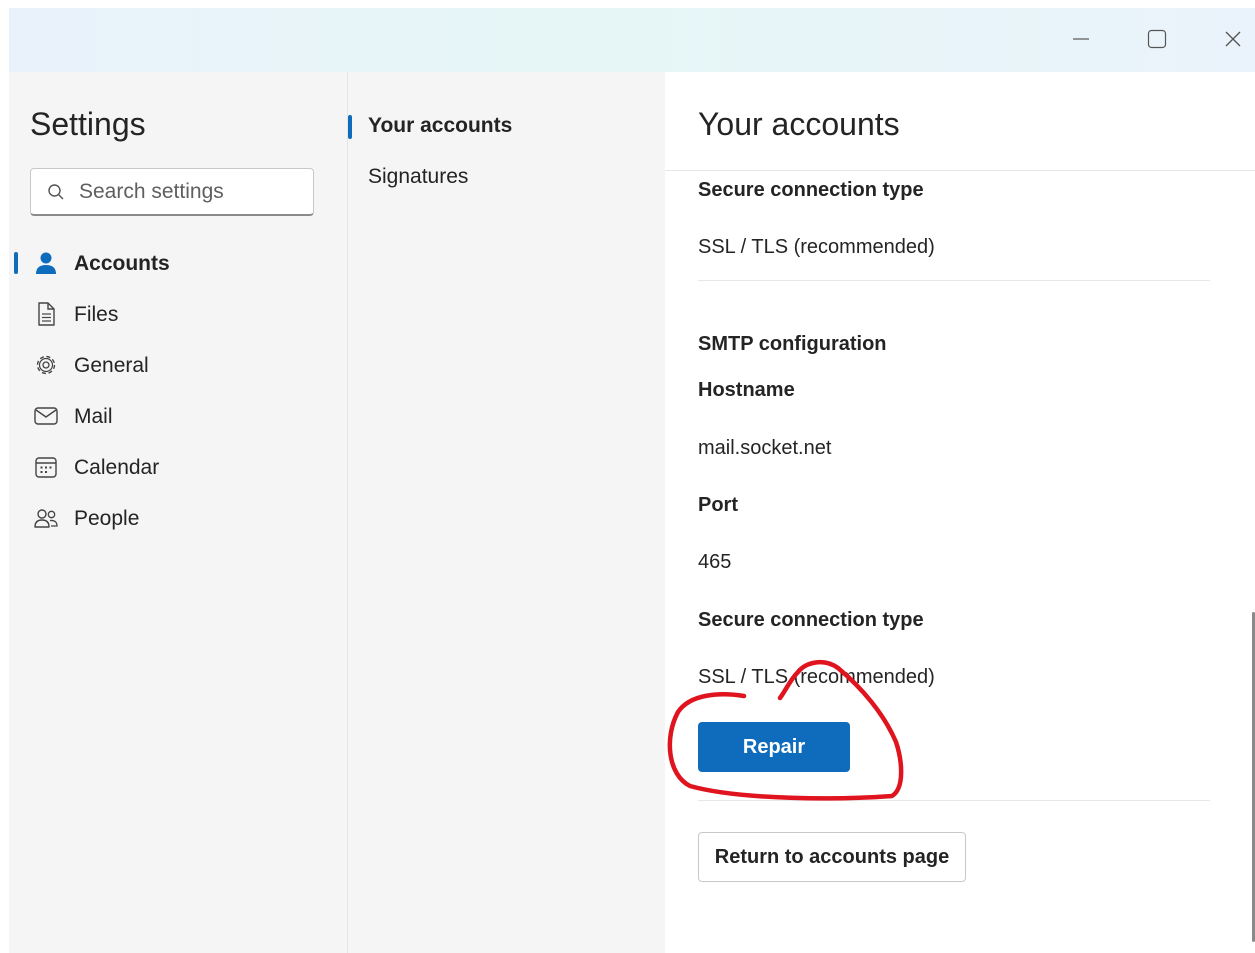  Describe the element at coordinates (46, 365) in the screenshot. I see `gear-icon` at that location.